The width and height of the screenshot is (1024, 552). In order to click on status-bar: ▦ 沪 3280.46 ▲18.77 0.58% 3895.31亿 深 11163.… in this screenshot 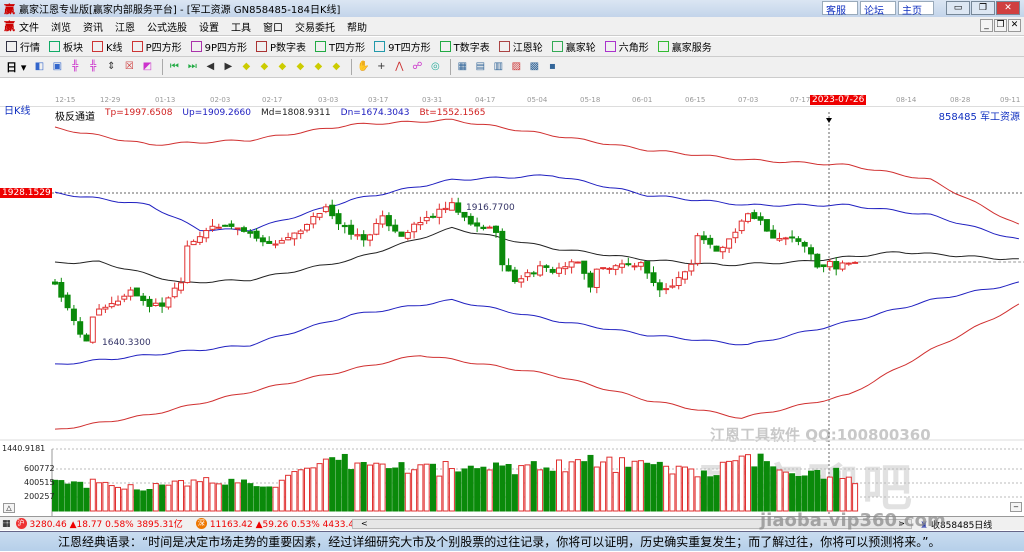, I will do `click(512, 523)`.